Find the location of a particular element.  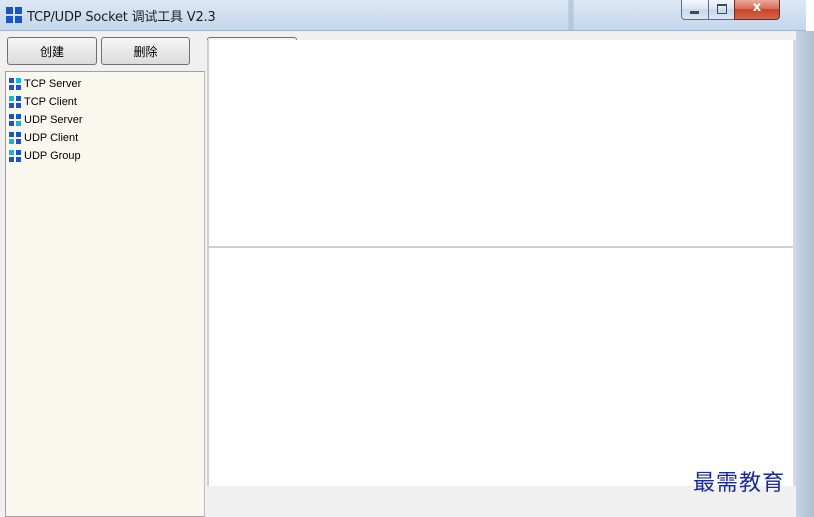

tree-item-udp-server: UDP Server is located at coordinates (45, 120).